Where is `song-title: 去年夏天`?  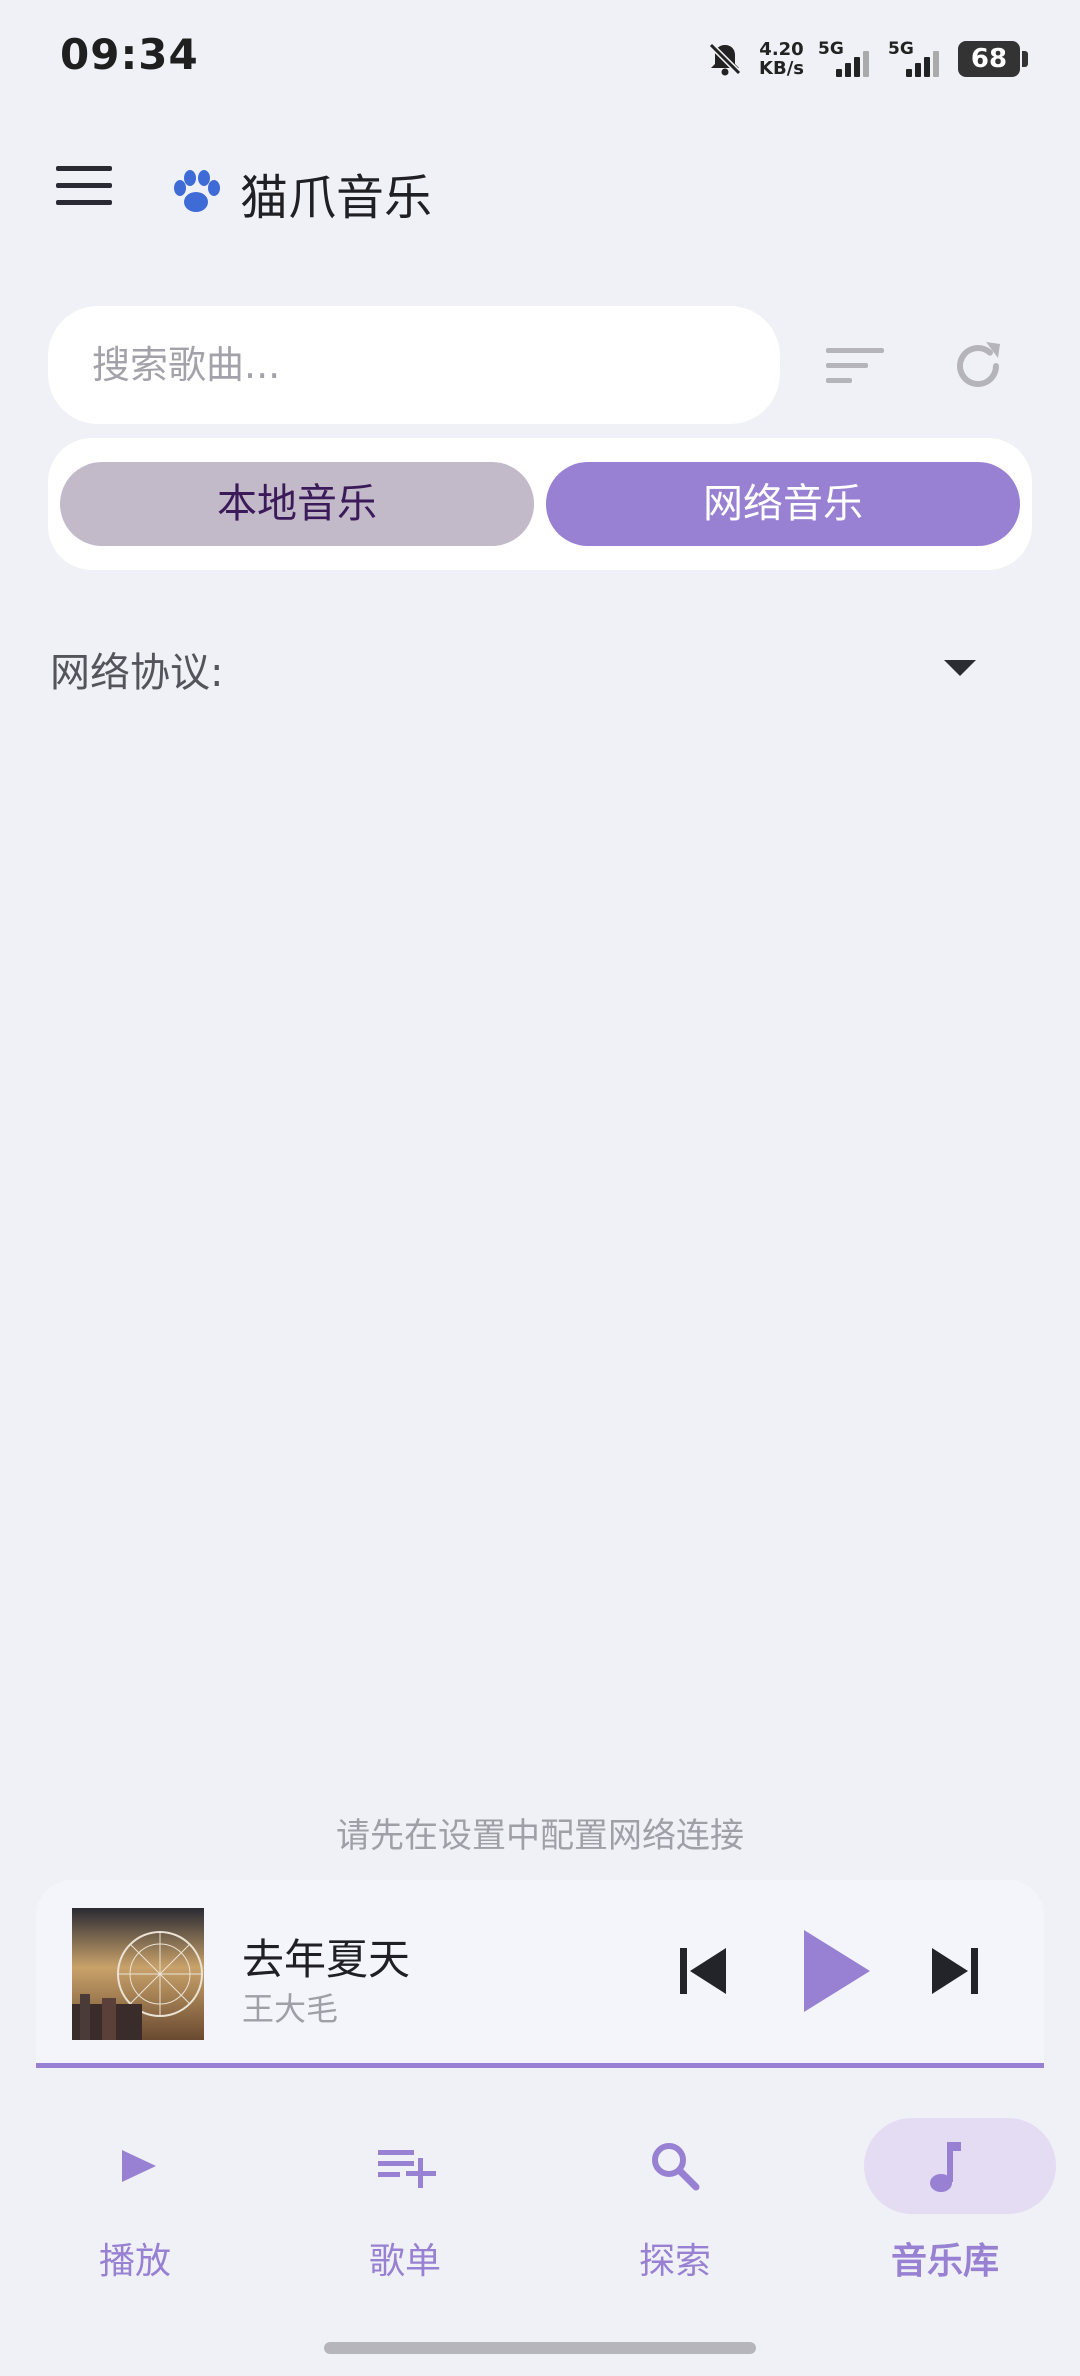
song-title: 去年夏天 is located at coordinates (326, 1959).